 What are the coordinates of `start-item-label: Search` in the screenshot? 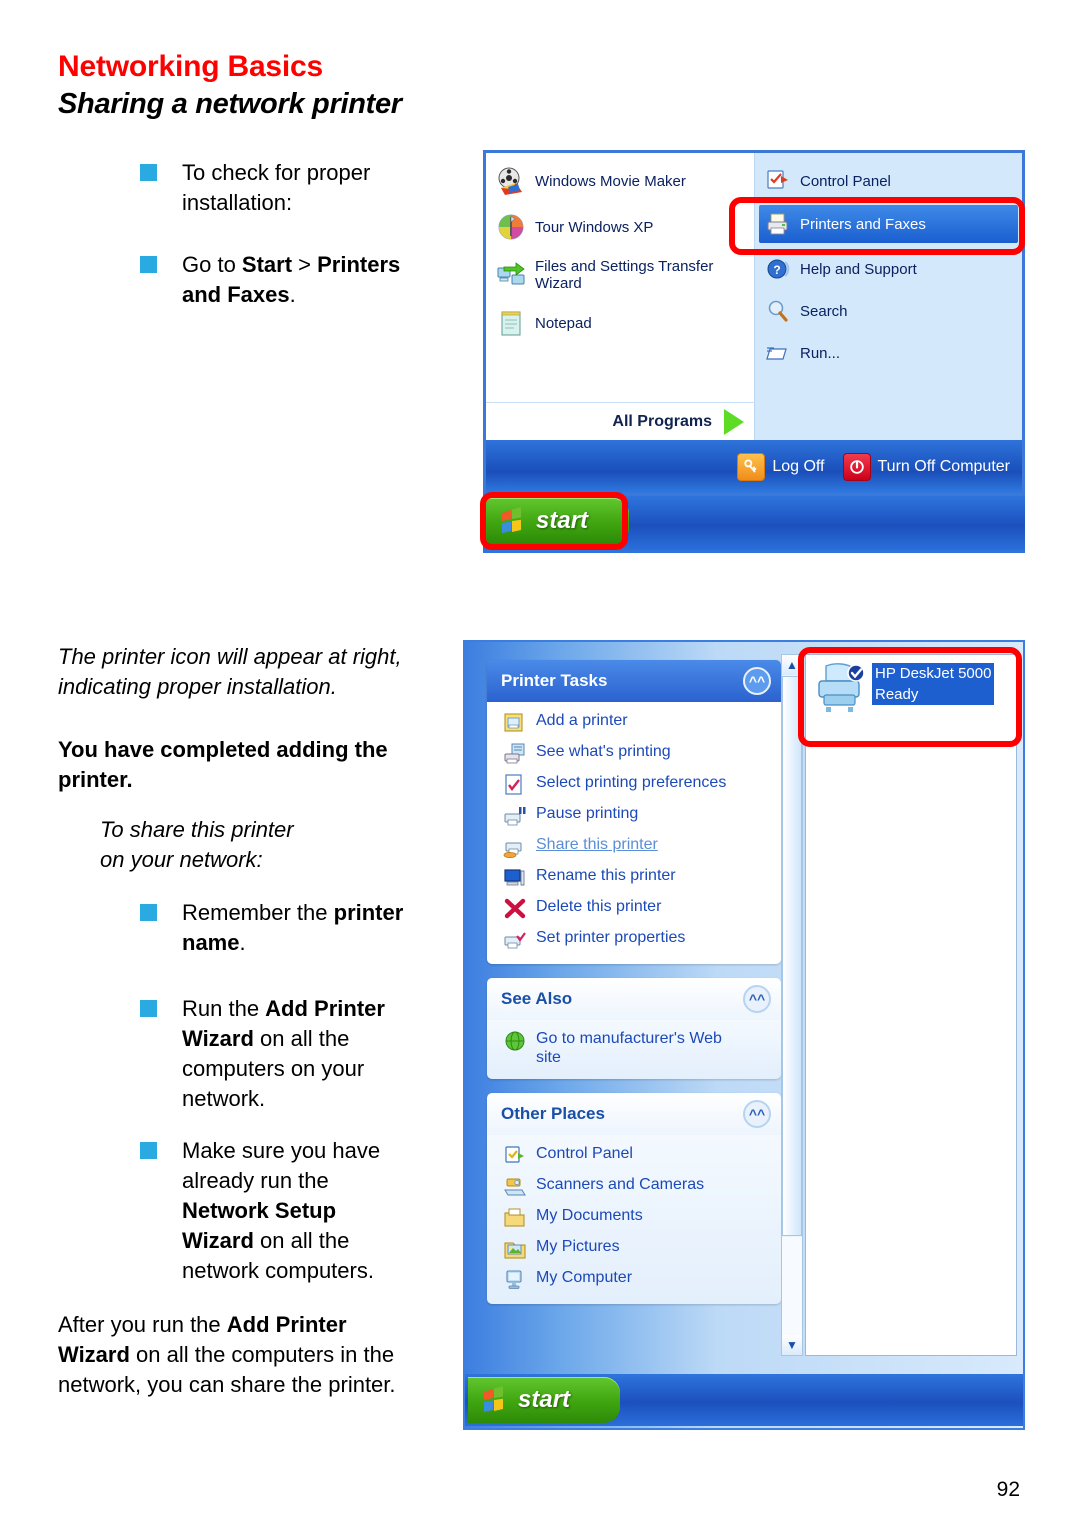 It's located at (824, 311).